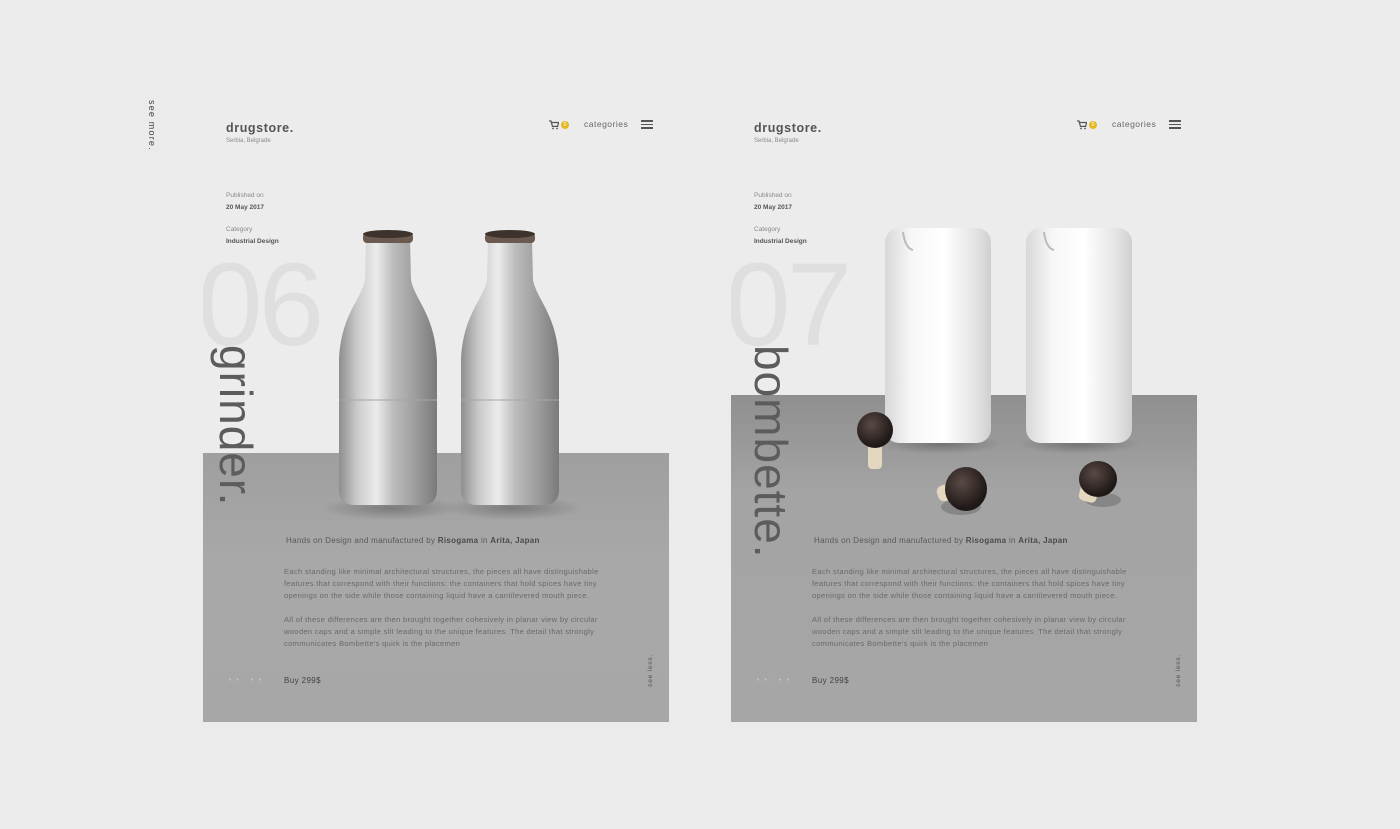 The height and width of the screenshot is (829, 1400). What do you see at coordinates (236, 426) in the screenshot?
I see `product-name: grinder.` at bounding box center [236, 426].